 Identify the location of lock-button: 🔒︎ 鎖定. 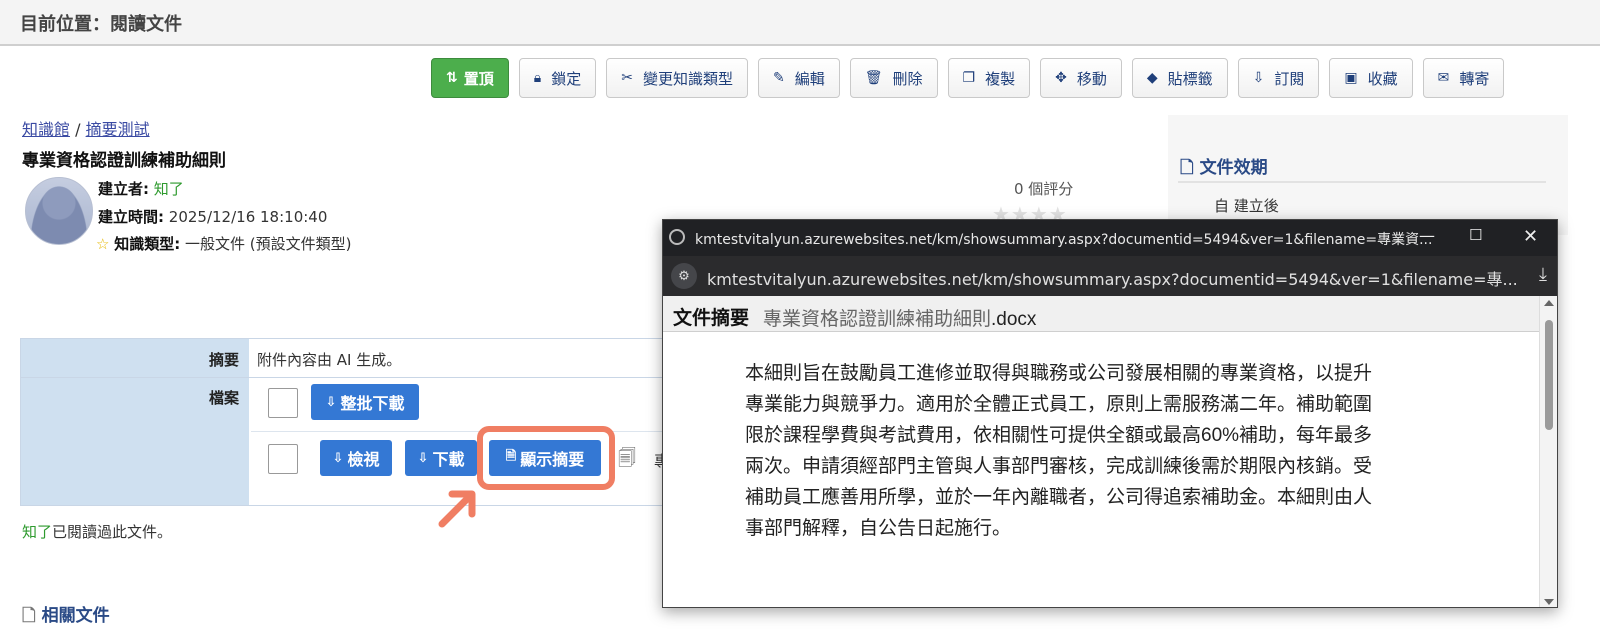
(557, 78).